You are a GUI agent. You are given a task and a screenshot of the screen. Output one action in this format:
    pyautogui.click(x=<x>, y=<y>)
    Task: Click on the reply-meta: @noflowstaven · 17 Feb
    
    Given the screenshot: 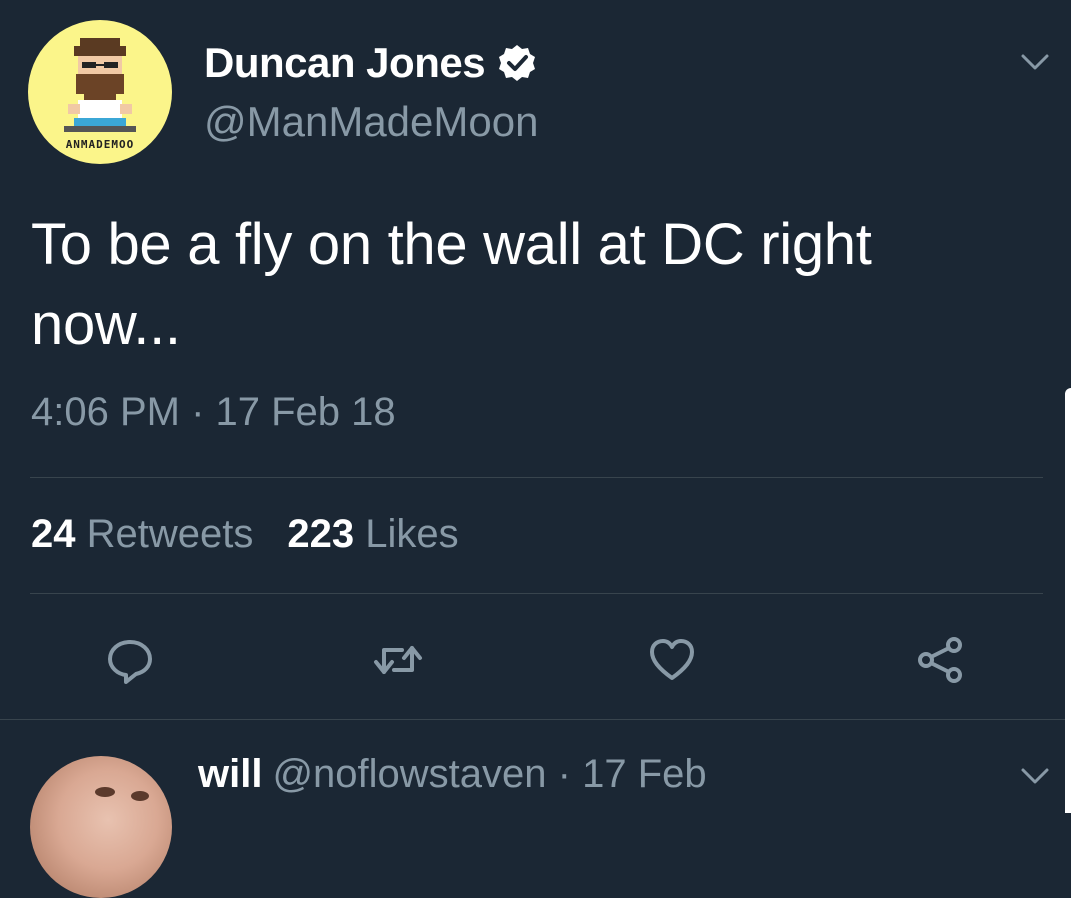 What is the action you would take?
    pyautogui.click(x=489, y=774)
    